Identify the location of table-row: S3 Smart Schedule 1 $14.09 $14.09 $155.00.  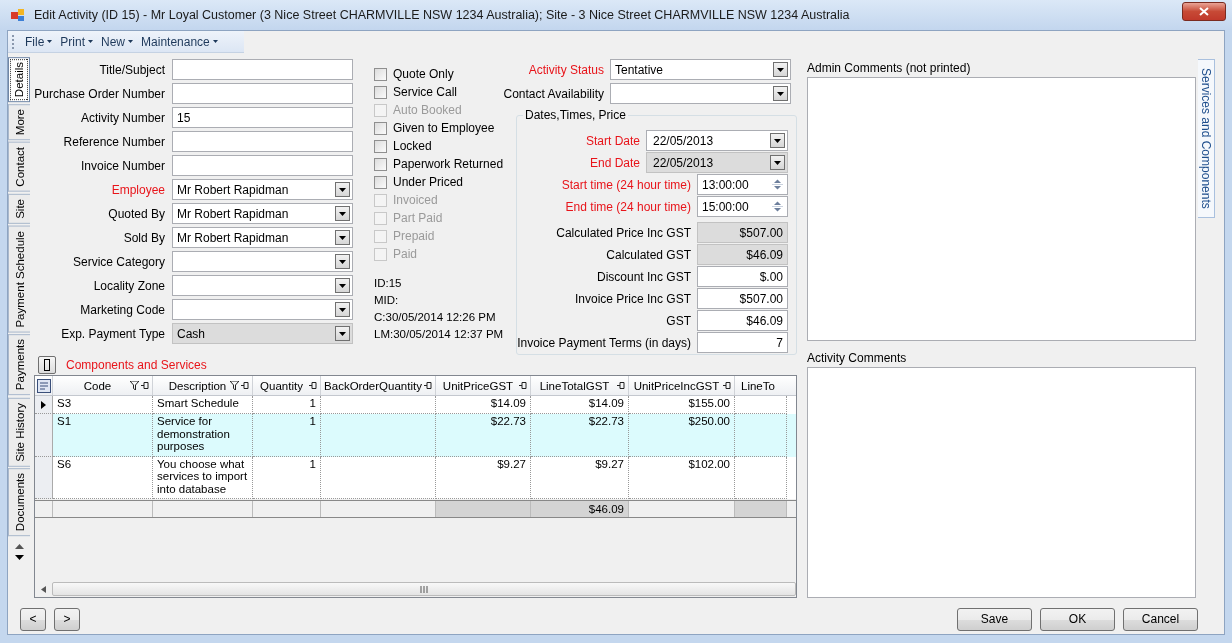
(415, 405).